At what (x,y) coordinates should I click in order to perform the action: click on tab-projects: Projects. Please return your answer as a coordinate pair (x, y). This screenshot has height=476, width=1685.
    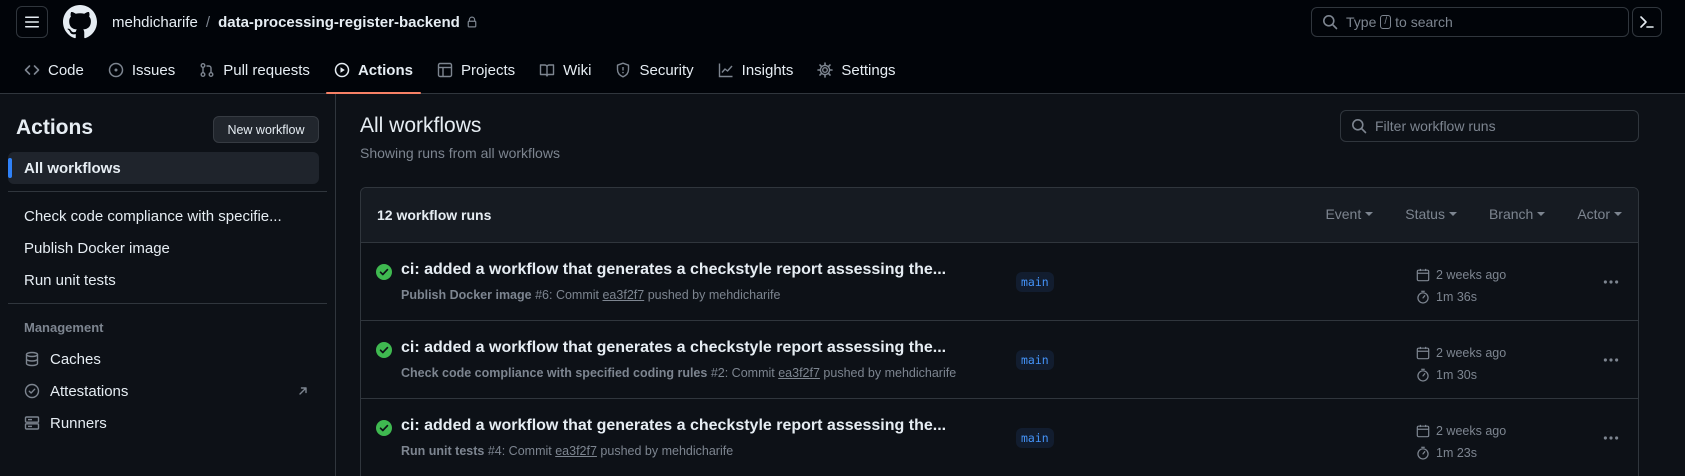
    Looking at the image, I should click on (476, 70).